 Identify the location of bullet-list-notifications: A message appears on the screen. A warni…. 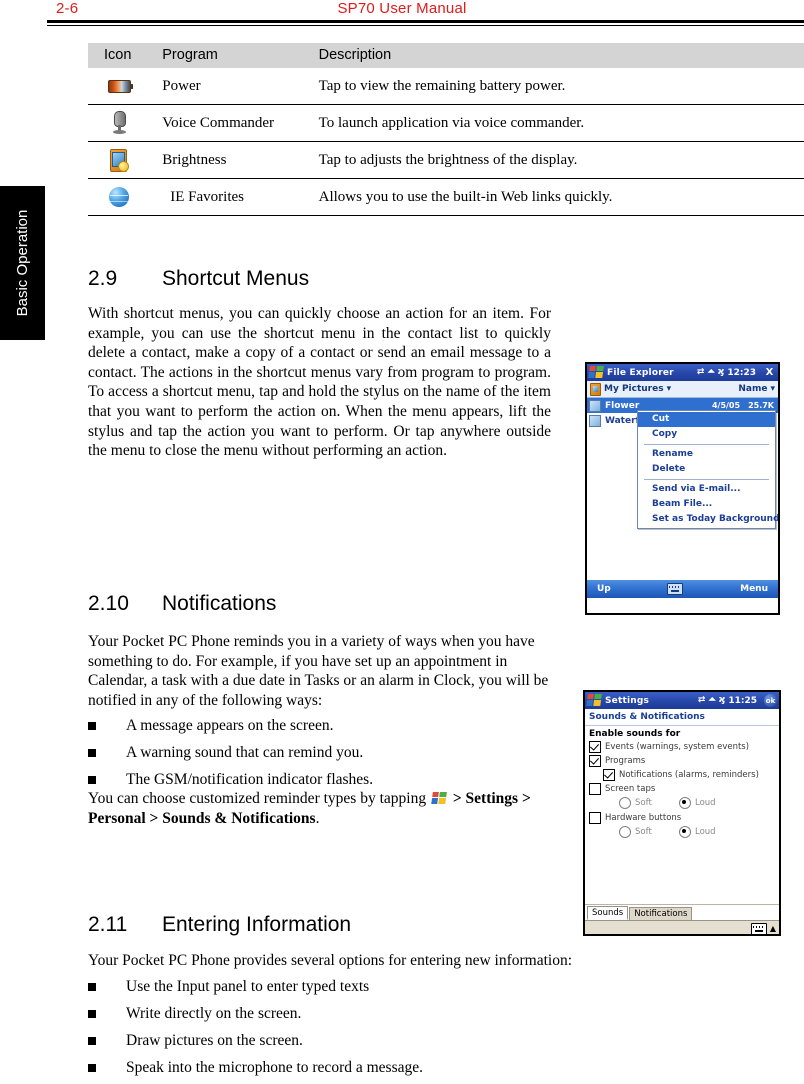
(230, 755).